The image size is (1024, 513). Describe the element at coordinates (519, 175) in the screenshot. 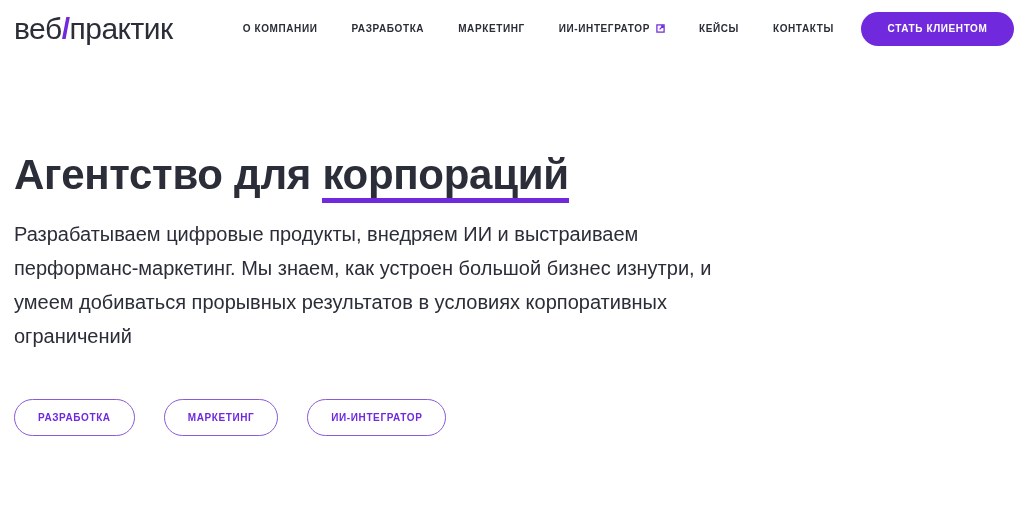

I see `headline: Агентство для корпораций` at that location.